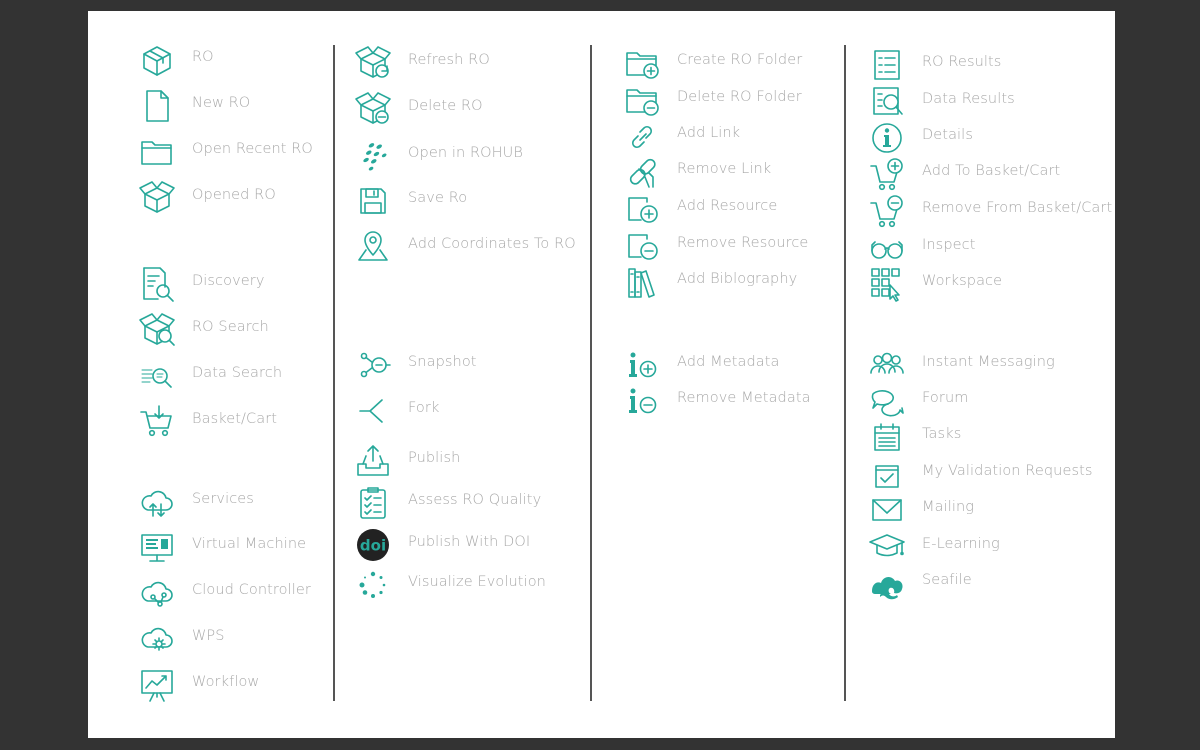 The height and width of the screenshot is (750, 1200). What do you see at coordinates (887, 474) in the screenshot?
I see `checkbox-icon` at bounding box center [887, 474].